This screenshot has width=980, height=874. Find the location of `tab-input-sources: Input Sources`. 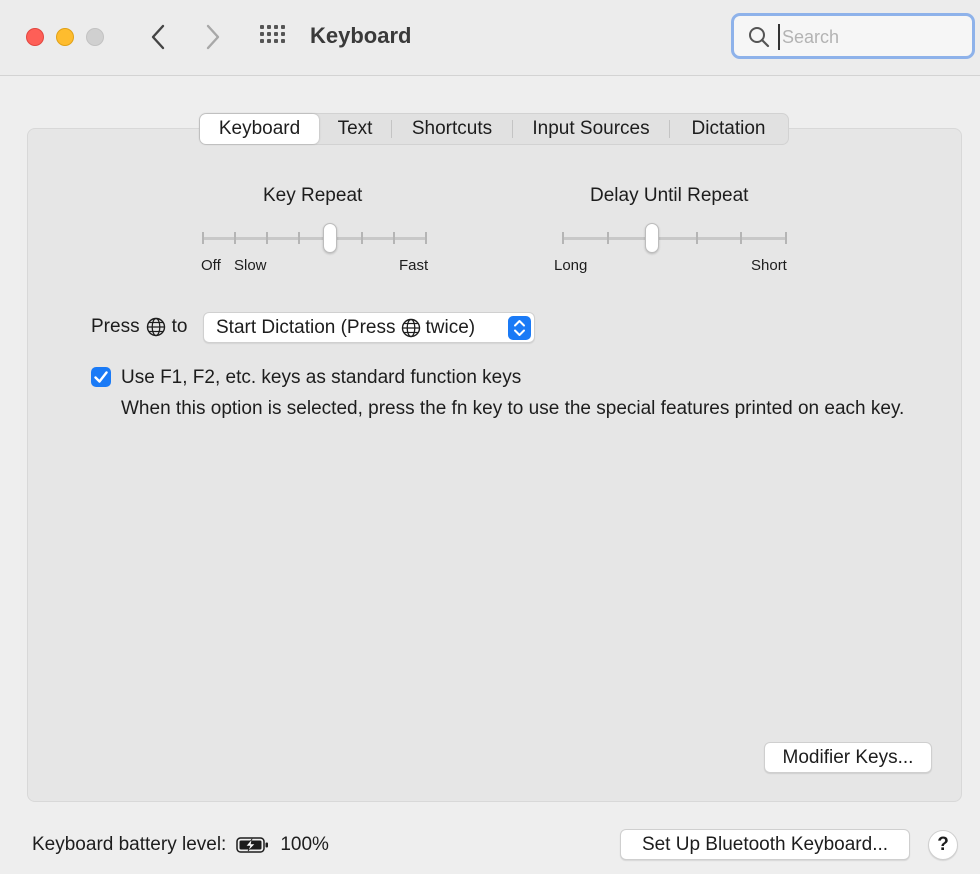

tab-input-sources: Input Sources is located at coordinates (591, 129).